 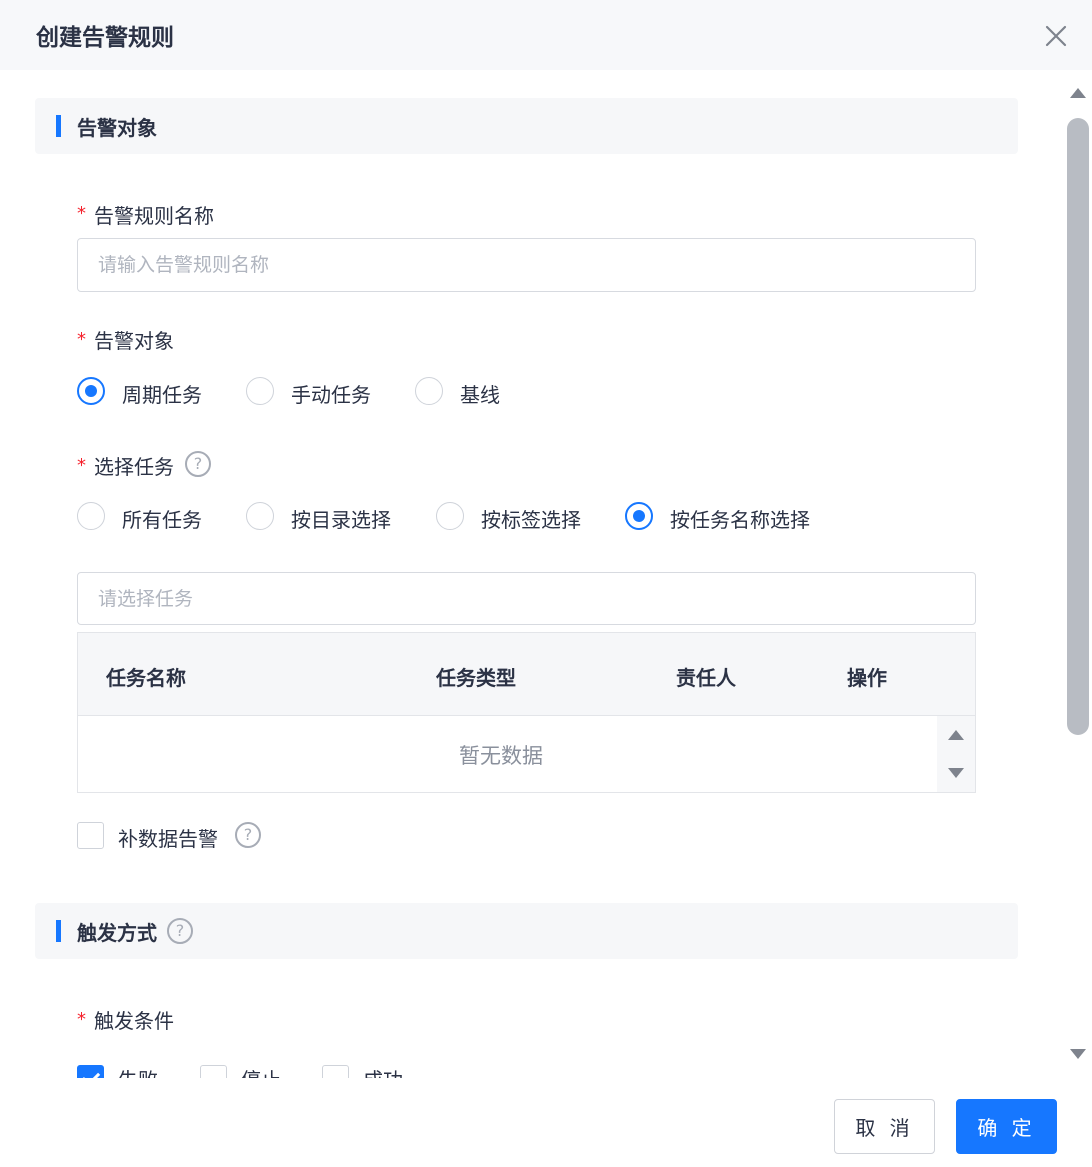 What do you see at coordinates (531, 518) in the screenshot?
I see `radio-label-by-tag: 按标签选择` at bounding box center [531, 518].